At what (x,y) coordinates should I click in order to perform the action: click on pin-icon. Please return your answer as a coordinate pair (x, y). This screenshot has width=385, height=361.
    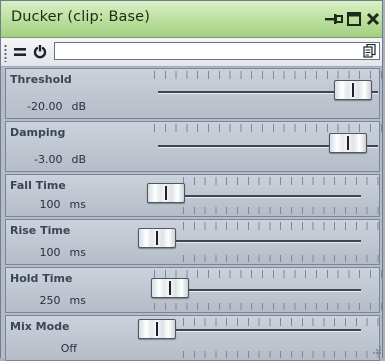
    Looking at the image, I should click on (334, 19).